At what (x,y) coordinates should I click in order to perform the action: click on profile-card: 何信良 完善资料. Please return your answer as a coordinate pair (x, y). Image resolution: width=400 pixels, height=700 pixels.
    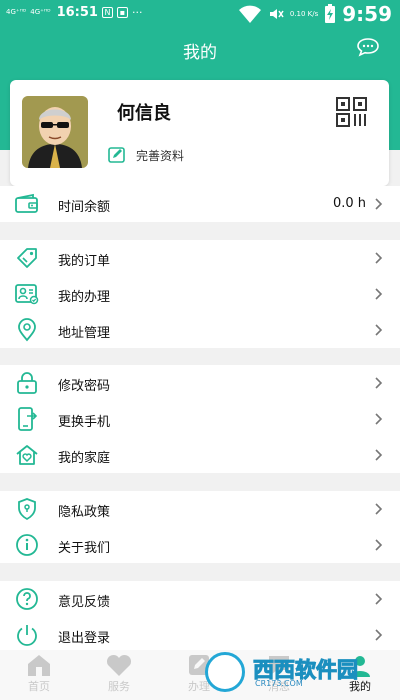
    Looking at the image, I should click on (199, 133).